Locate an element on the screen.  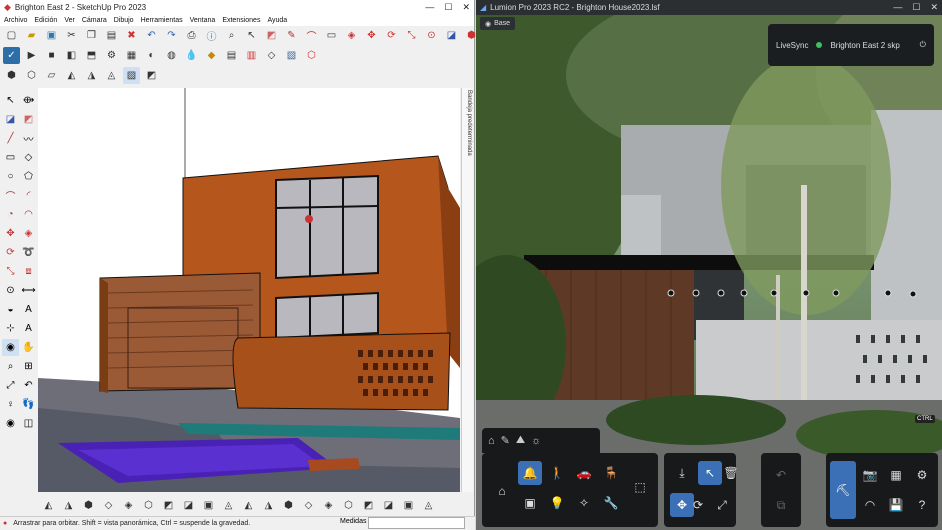
prev-view-icon: ↶ is located at coordinates (28, 385).